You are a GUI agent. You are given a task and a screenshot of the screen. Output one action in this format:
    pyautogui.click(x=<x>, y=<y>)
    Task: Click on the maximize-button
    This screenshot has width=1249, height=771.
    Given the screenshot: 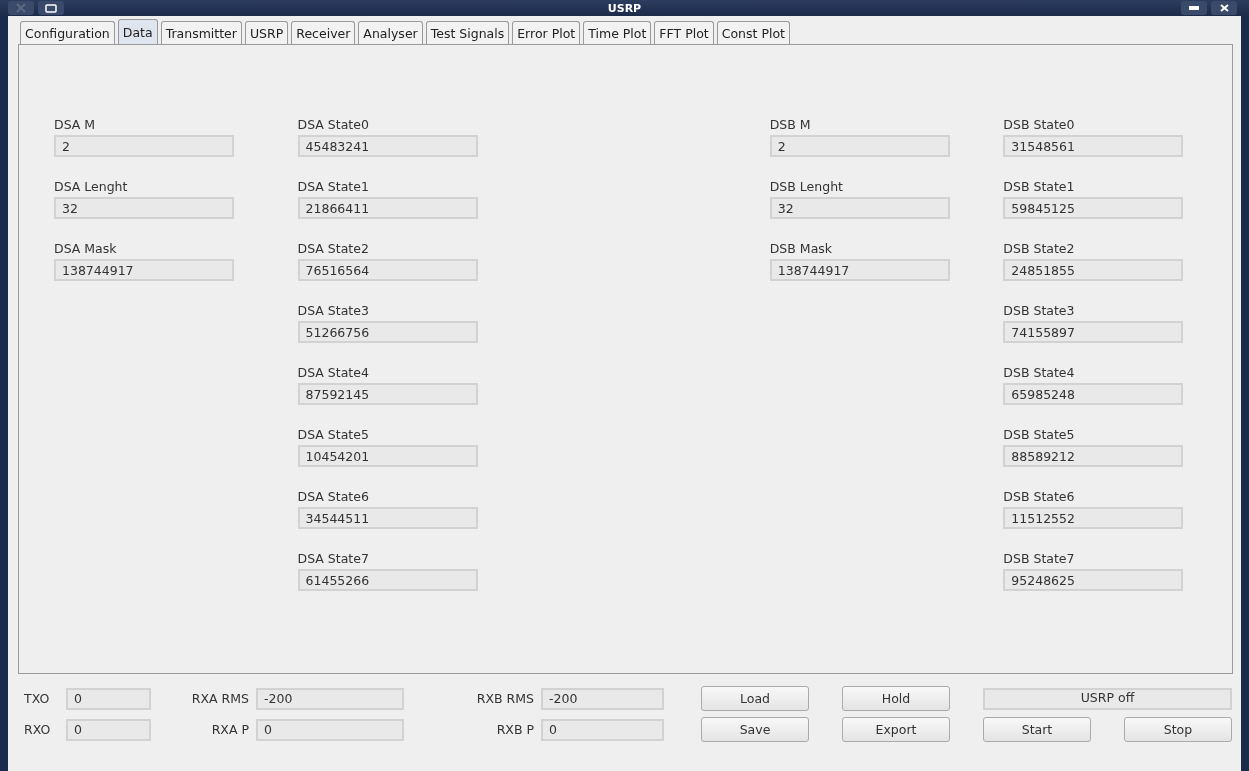 What is the action you would take?
    pyautogui.click(x=51, y=8)
    